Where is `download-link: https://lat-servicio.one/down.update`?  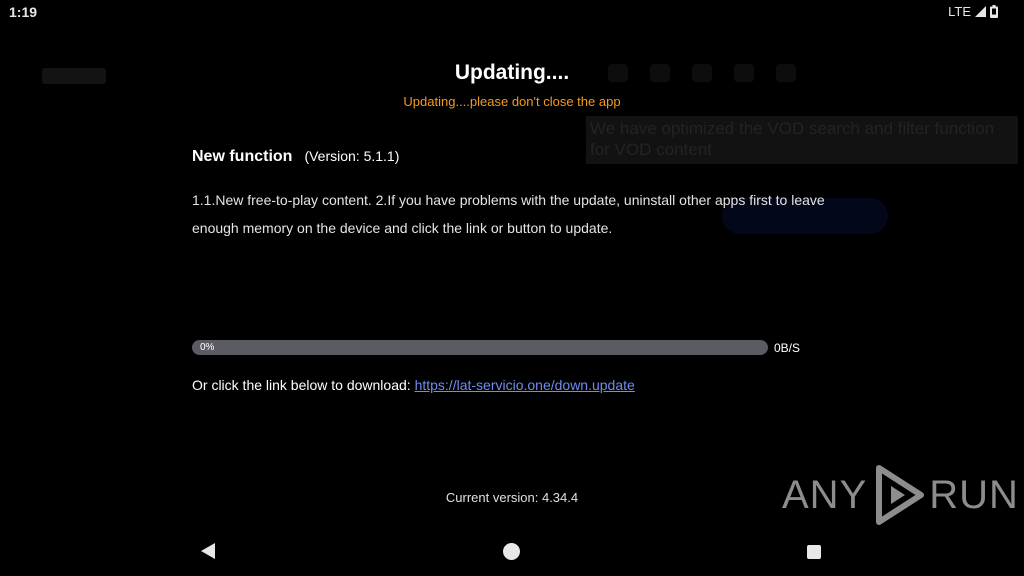
download-link: https://lat-servicio.one/down.update is located at coordinates (525, 385).